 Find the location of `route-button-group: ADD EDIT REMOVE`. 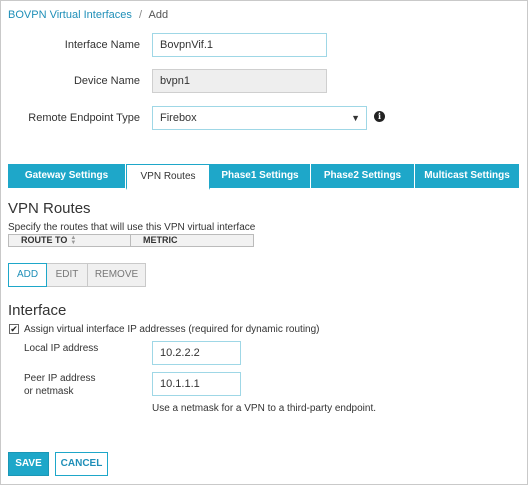

route-button-group: ADD EDIT REMOVE is located at coordinates (77, 275).